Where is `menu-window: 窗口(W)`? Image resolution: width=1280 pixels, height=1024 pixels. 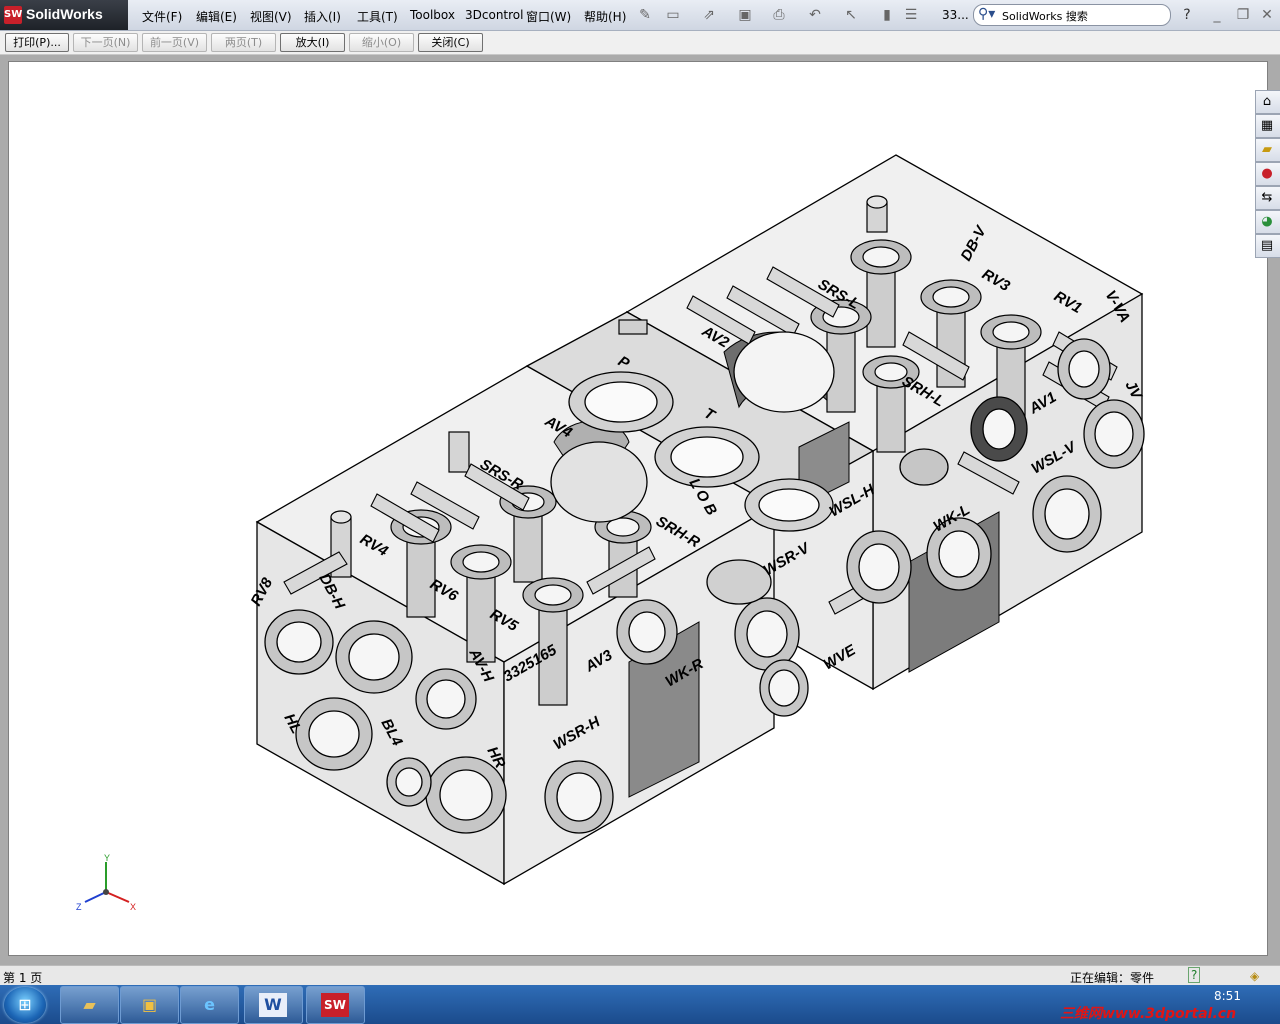
menu-window: 窗口(W) is located at coordinates (548, 16).